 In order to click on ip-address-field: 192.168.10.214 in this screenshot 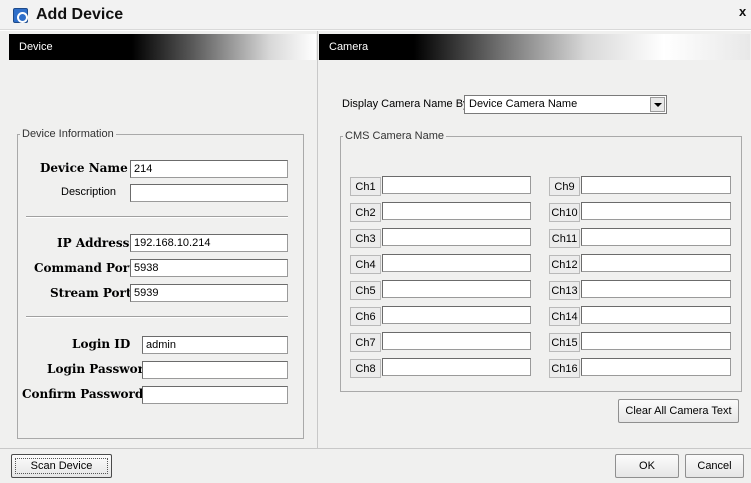, I will do `click(209, 243)`.